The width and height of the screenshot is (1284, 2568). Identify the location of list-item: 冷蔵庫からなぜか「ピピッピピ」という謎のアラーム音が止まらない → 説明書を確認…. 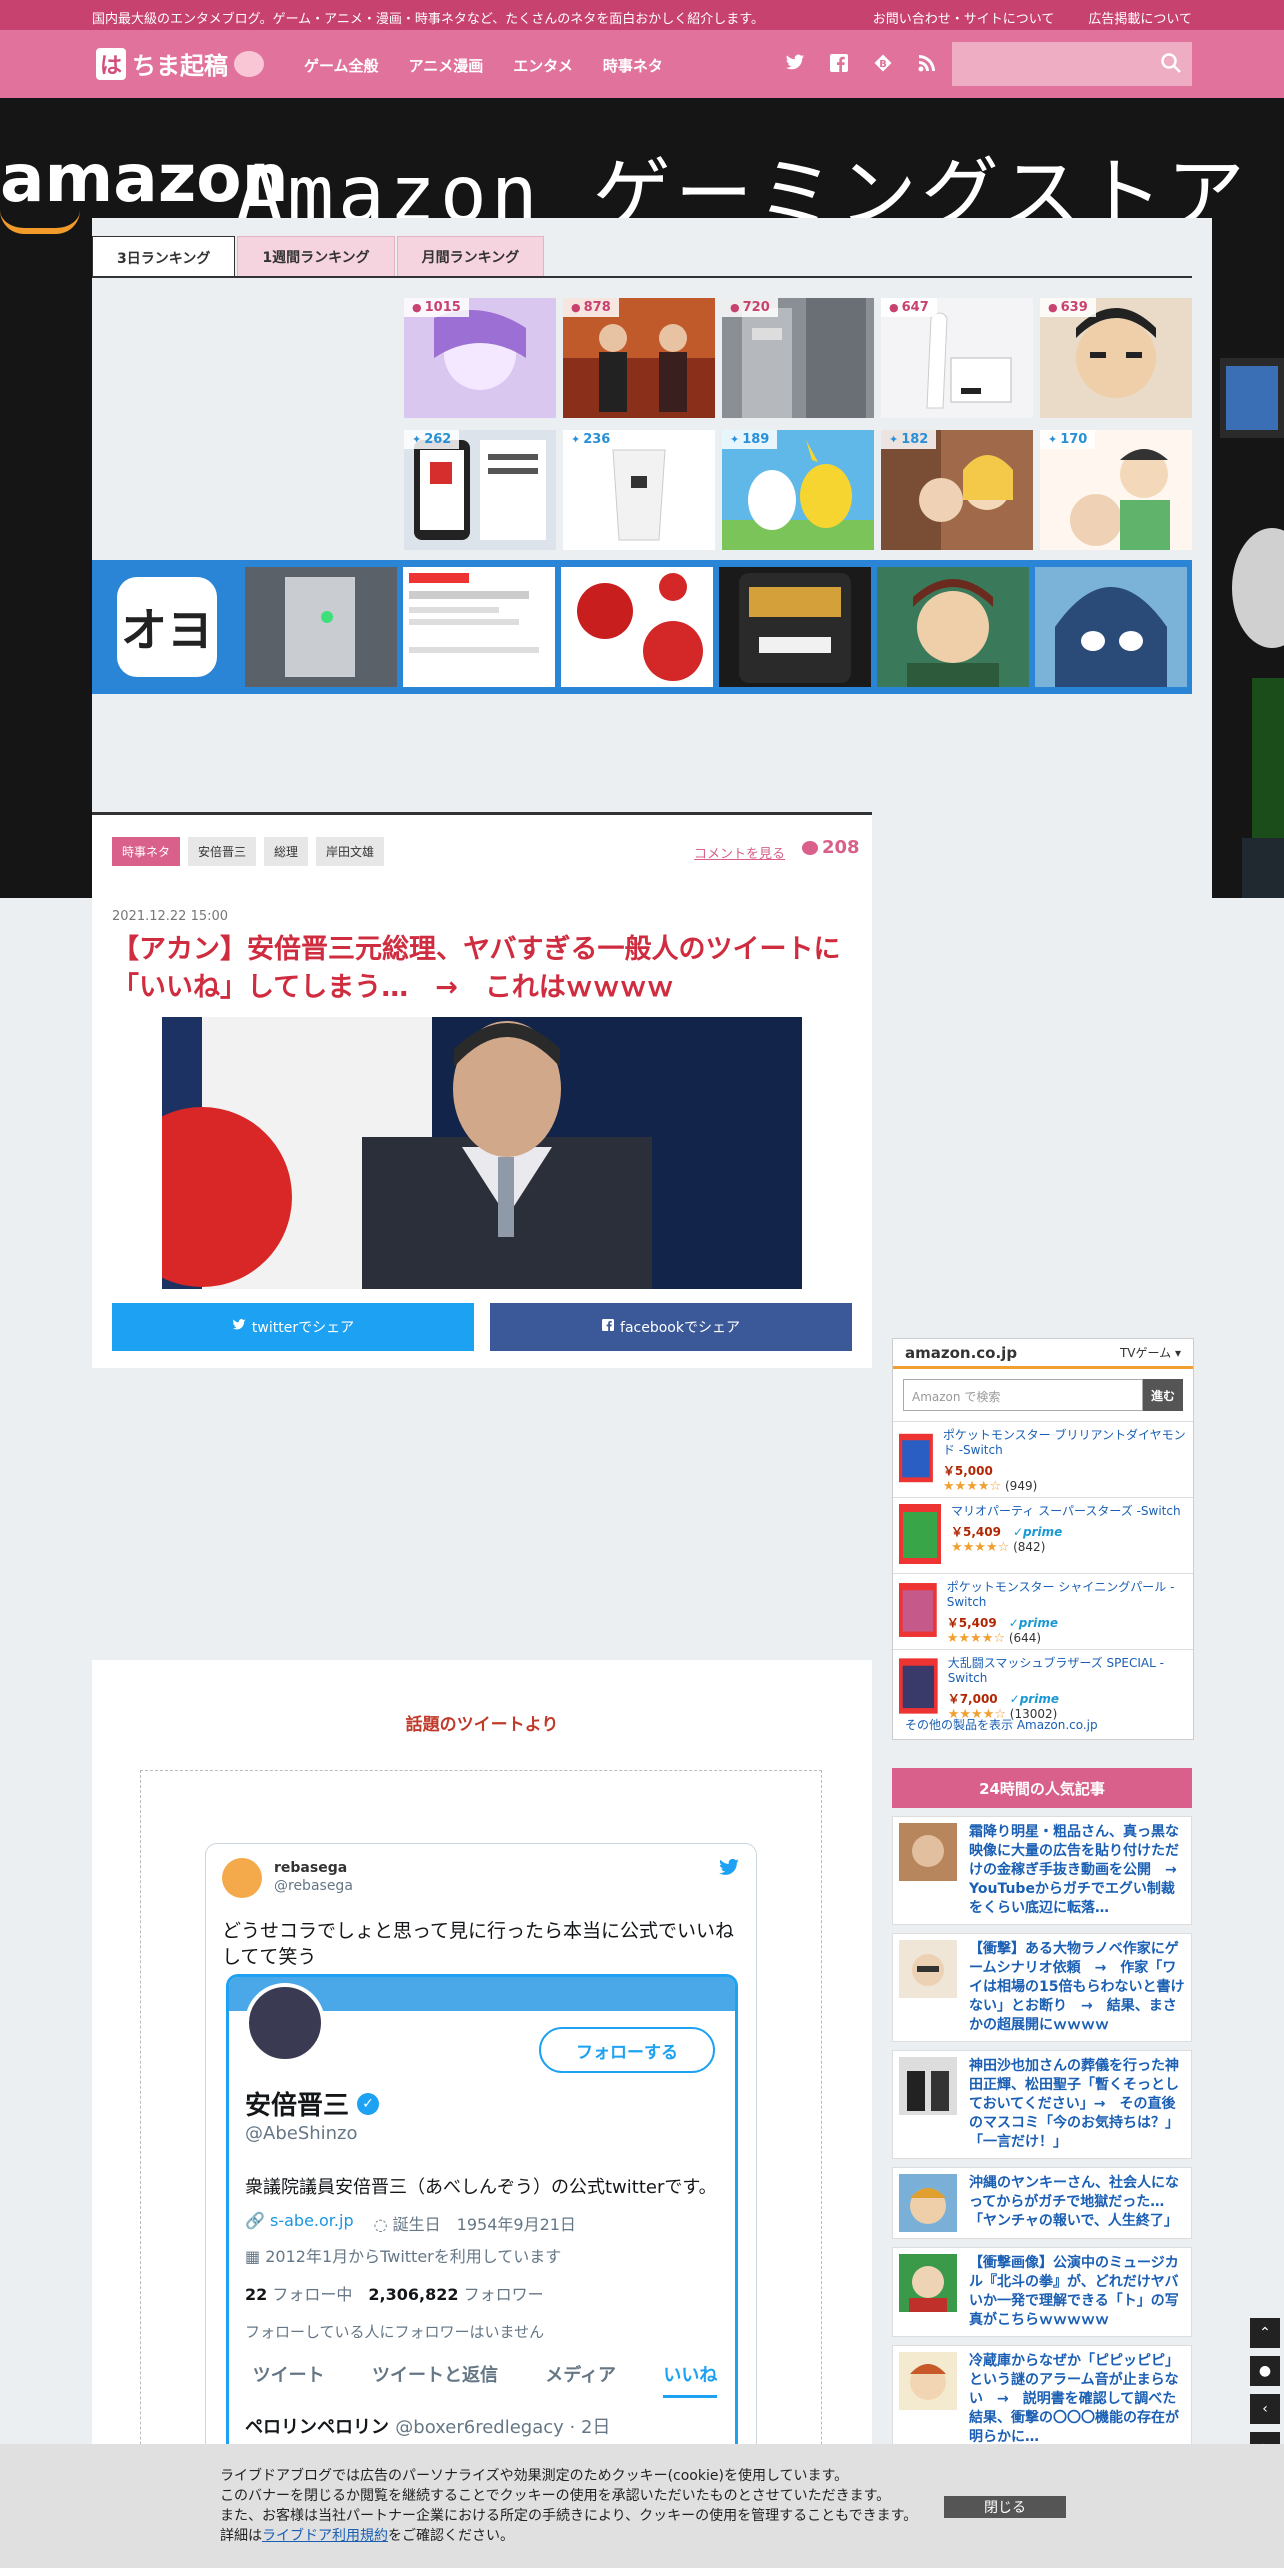
(1042, 2399).